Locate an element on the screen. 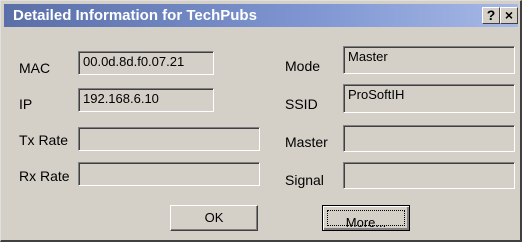 The width and height of the screenshot is (526, 246). signal-label: Signal is located at coordinates (304, 180).